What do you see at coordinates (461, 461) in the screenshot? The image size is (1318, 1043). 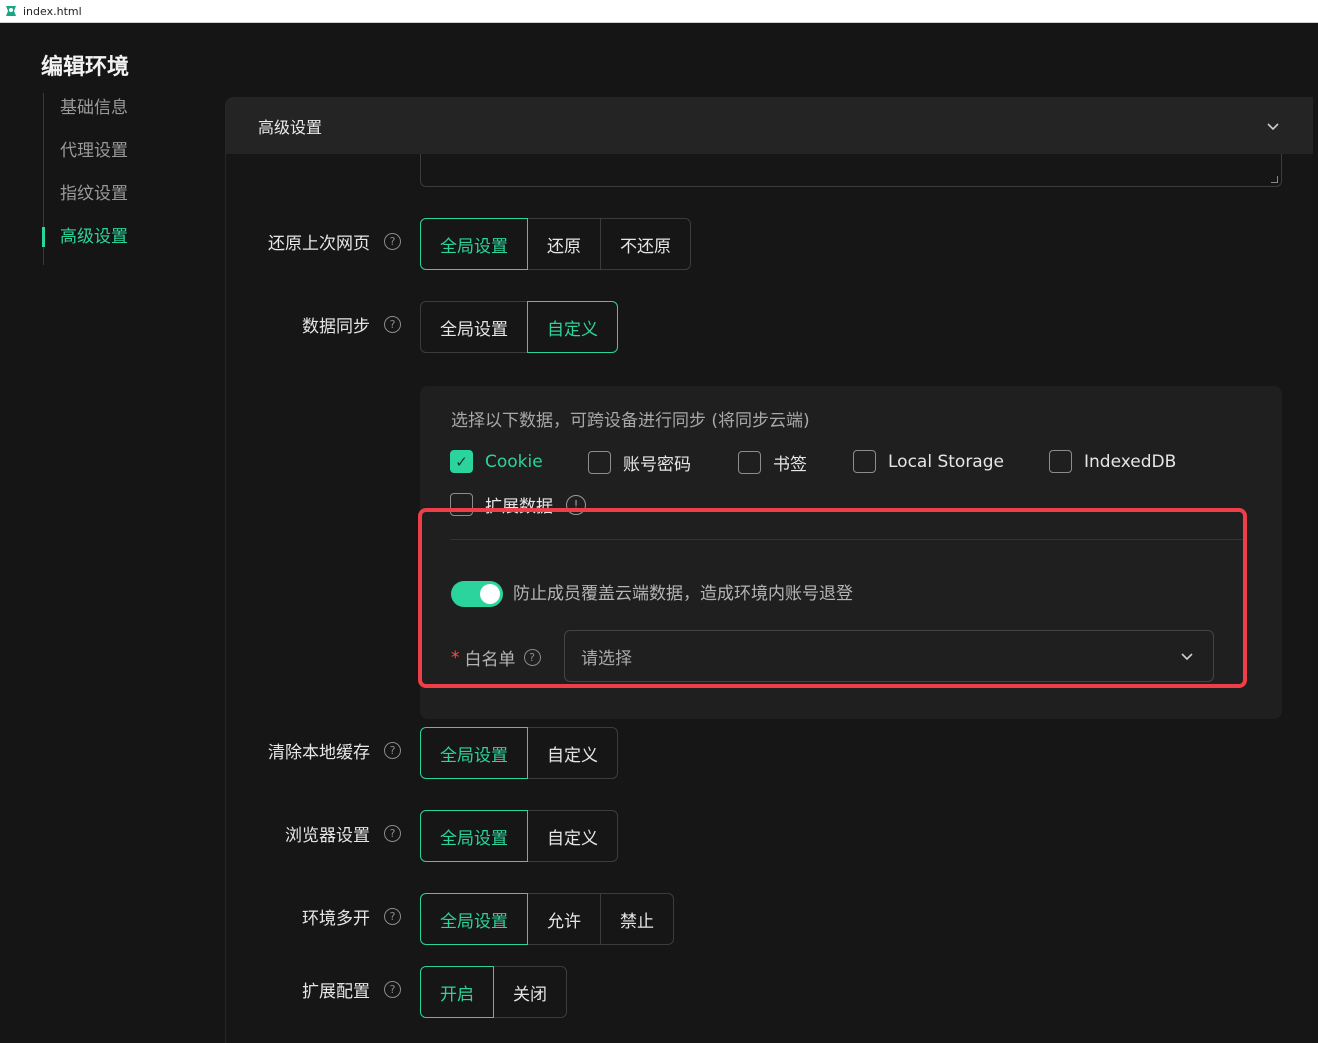 I see `check-icon: ✓` at bounding box center [461, 461].